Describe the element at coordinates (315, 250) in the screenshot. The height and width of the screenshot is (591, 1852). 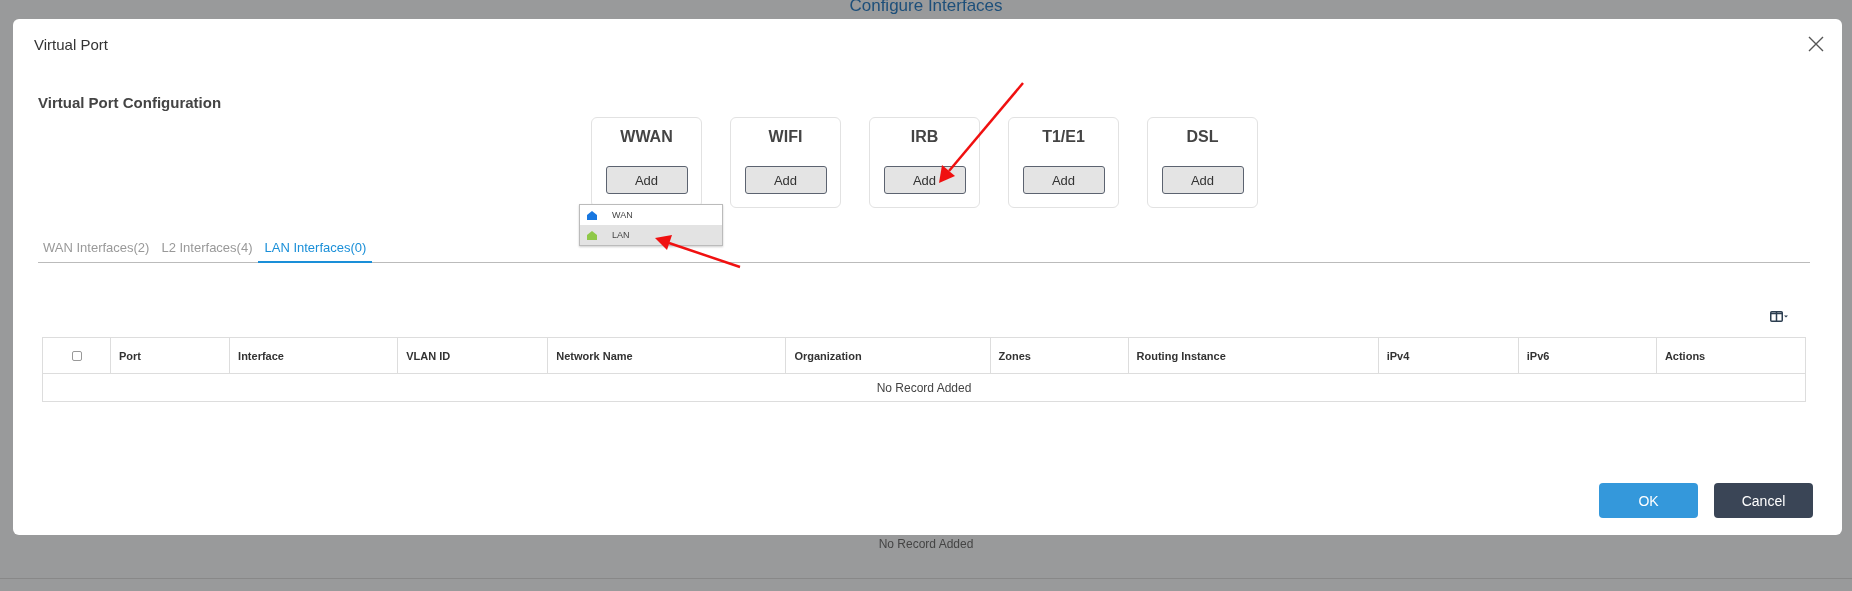
I see `tab: LAN Interfaces(0)` at that location.